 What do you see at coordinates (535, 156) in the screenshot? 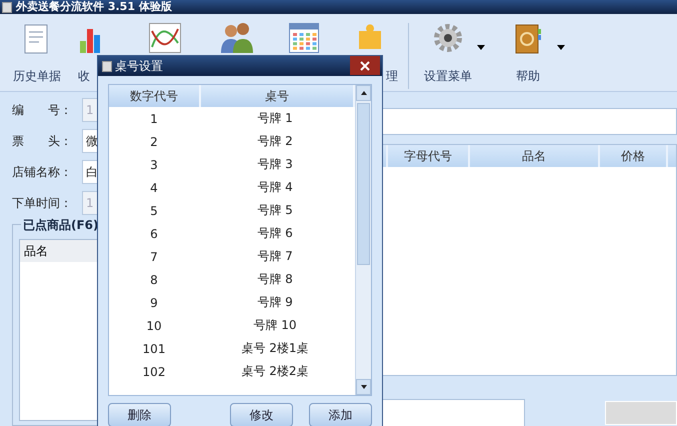
I see `column-header: 品名` at bounding box center [535, 156].